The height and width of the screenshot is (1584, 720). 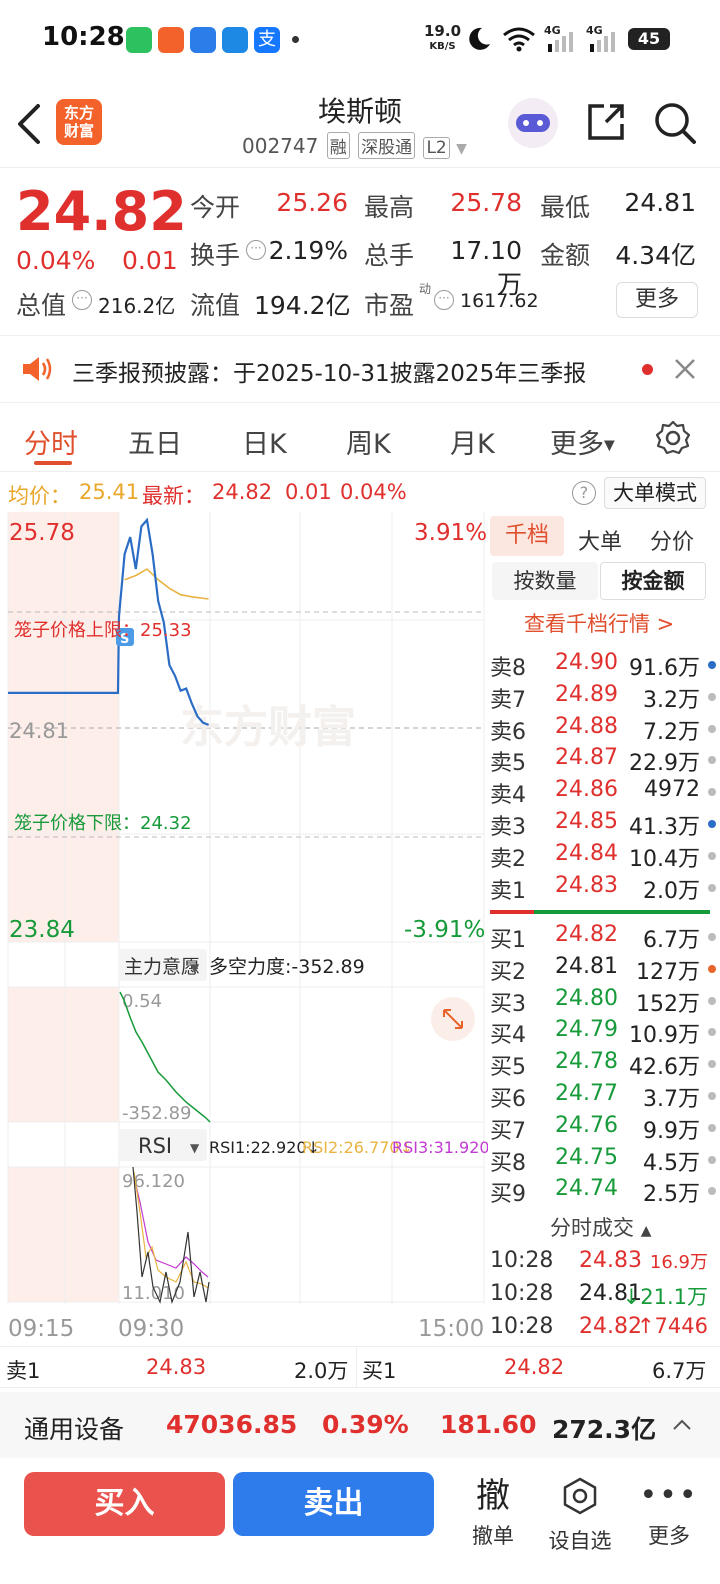 I want to click on pe-label: 市盈, so click(x=389, y=305).